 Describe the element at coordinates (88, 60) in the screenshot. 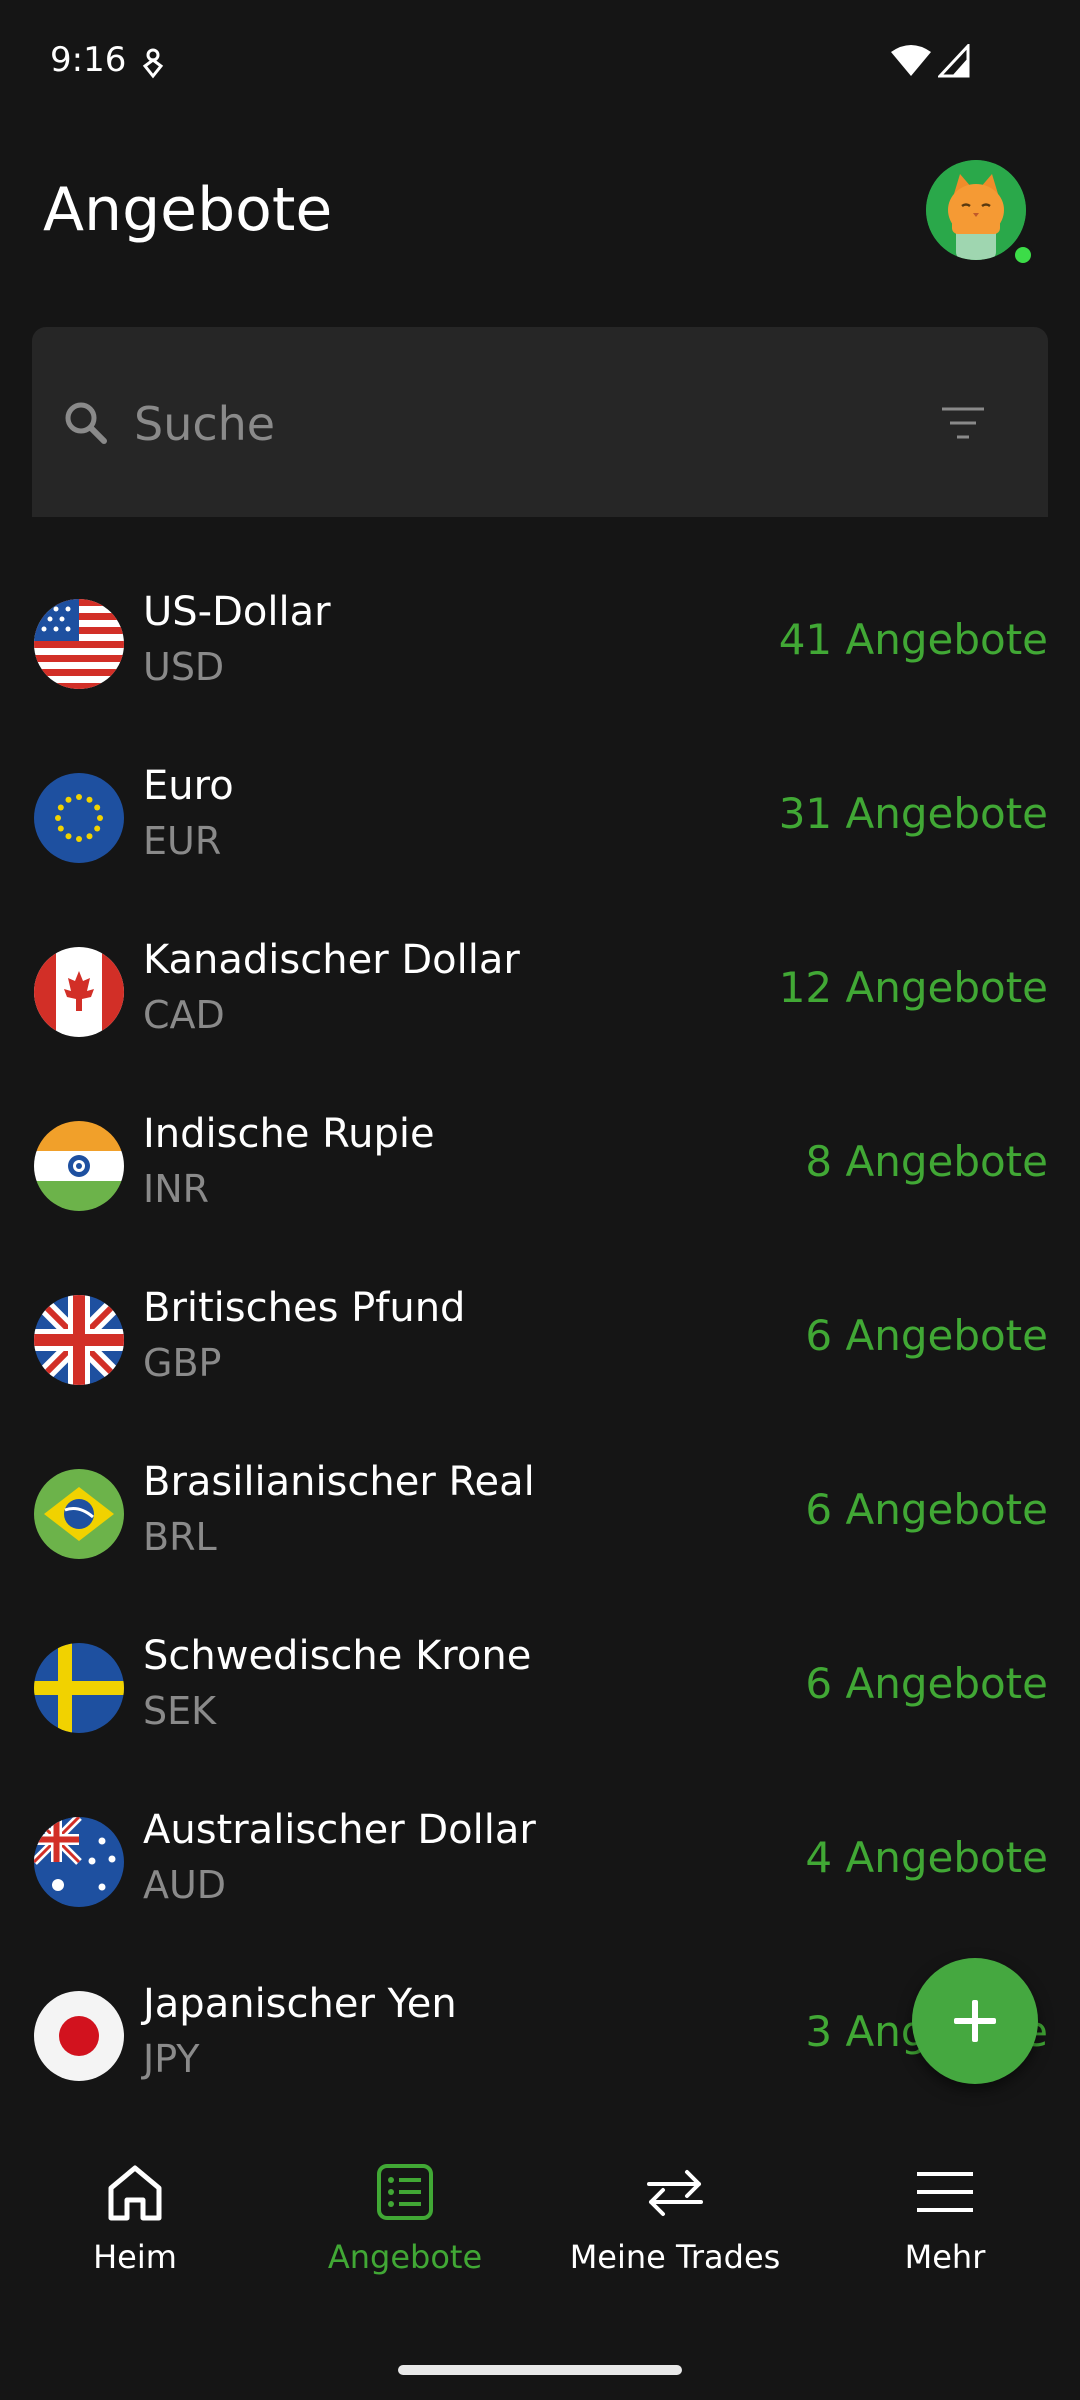

I see `status-time: 9:16` at that location.